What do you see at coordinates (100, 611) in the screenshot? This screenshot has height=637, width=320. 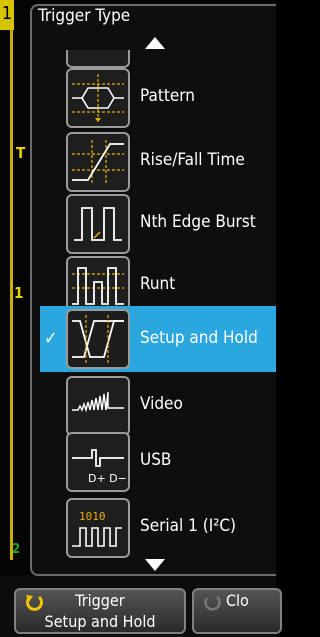 I see `trigger-softkey: Trigger Setup and Hold` at bounding box center [100, 611].